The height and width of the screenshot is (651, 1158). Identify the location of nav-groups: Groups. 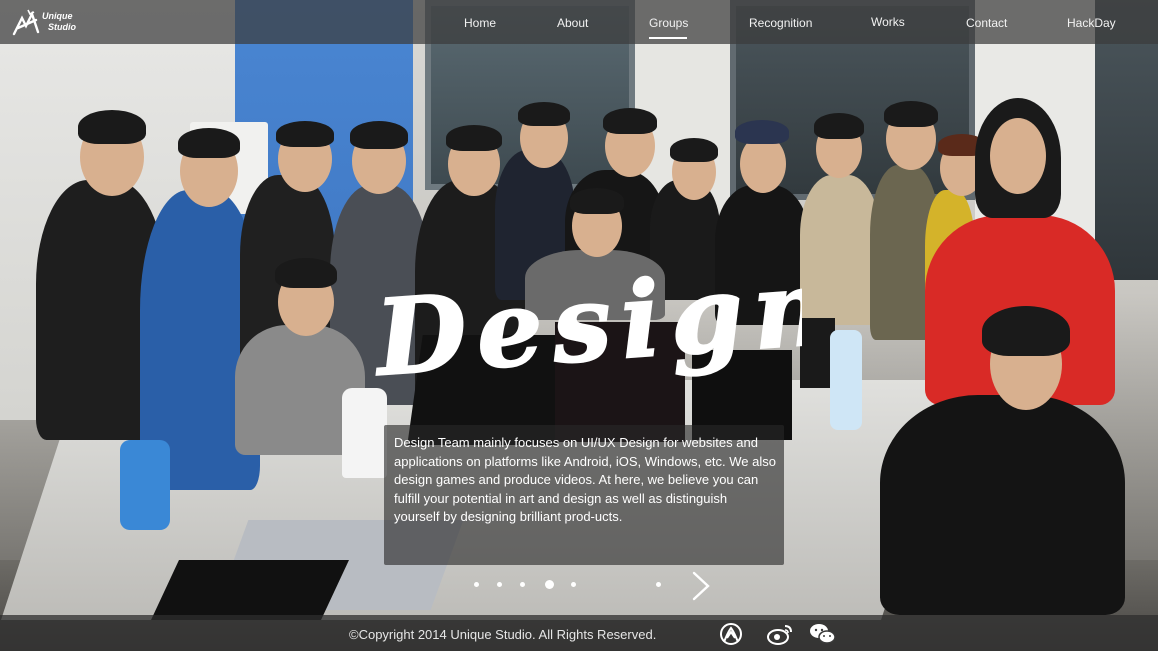
(668, 23).